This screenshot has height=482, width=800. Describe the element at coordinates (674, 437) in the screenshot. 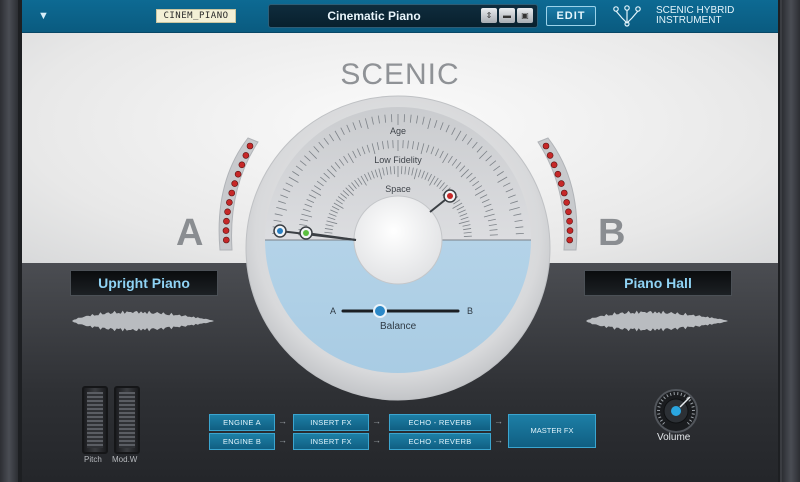

I see `volume-label: Volume` at that location.